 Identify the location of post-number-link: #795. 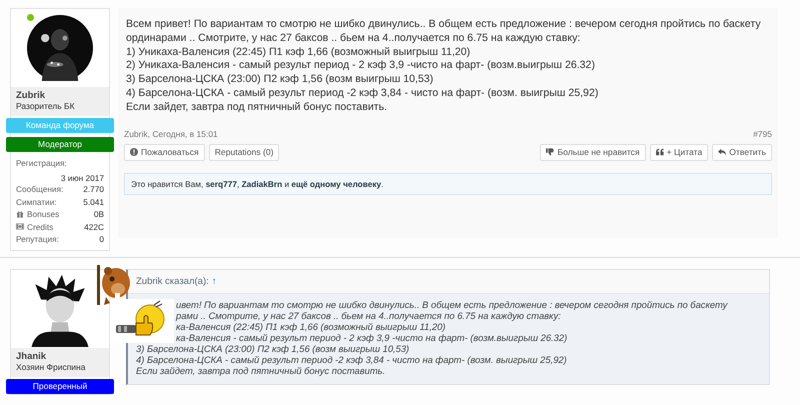
(762, 133).